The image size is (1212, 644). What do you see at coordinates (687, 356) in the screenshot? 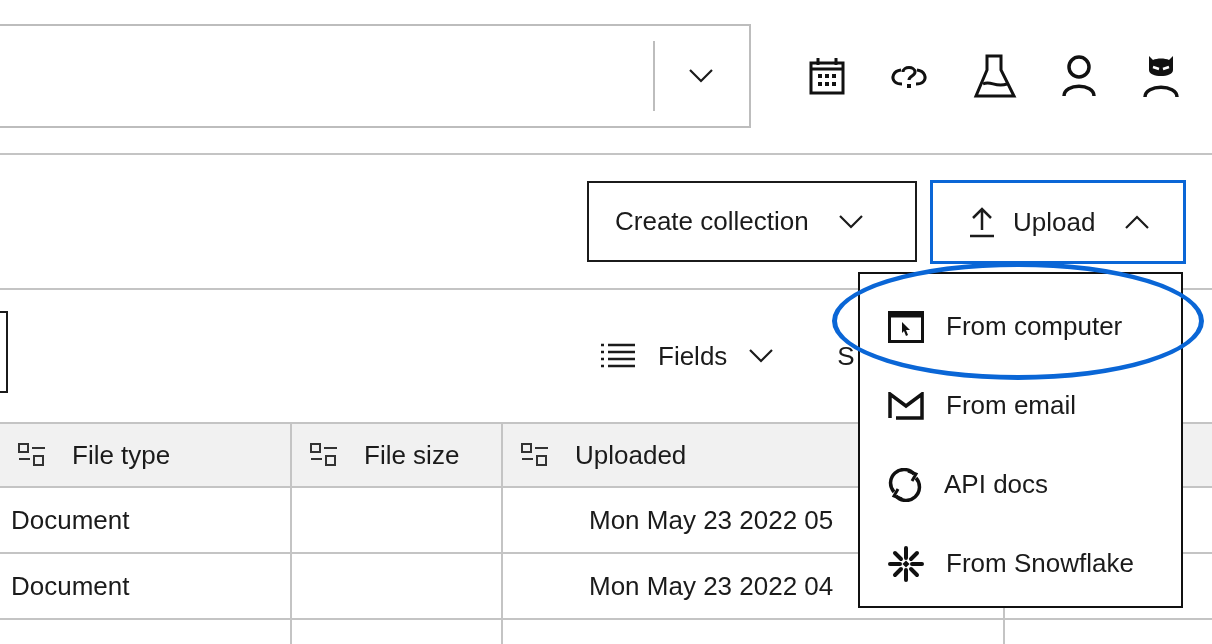
I see `fields-button: Fields` at bounding box center [687, 356].